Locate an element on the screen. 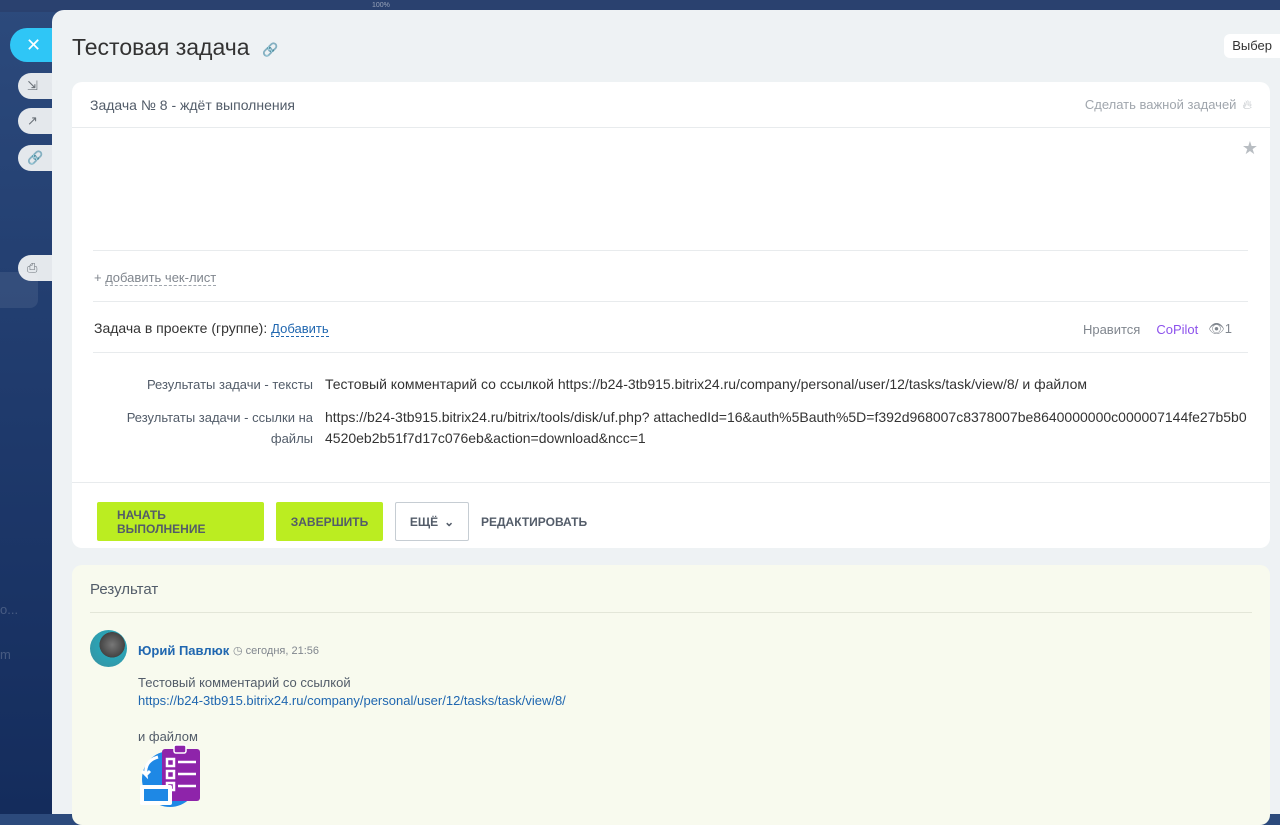  field-label: Результаты задачи - ссылки на файлы is located at coordinates (219, 428).